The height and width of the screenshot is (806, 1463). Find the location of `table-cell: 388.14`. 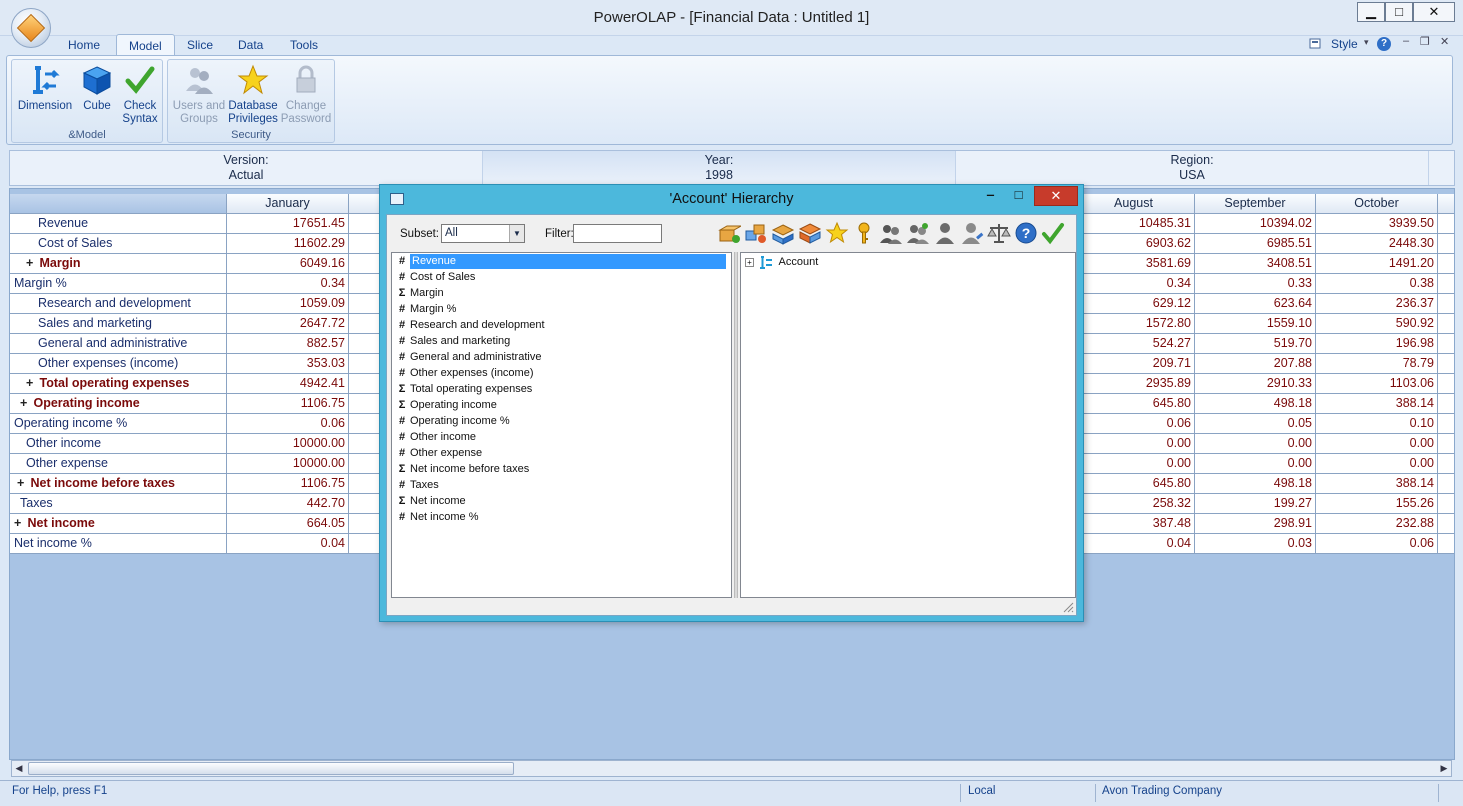

table-cell: 388.14 is located at coordinates (1377, 484).